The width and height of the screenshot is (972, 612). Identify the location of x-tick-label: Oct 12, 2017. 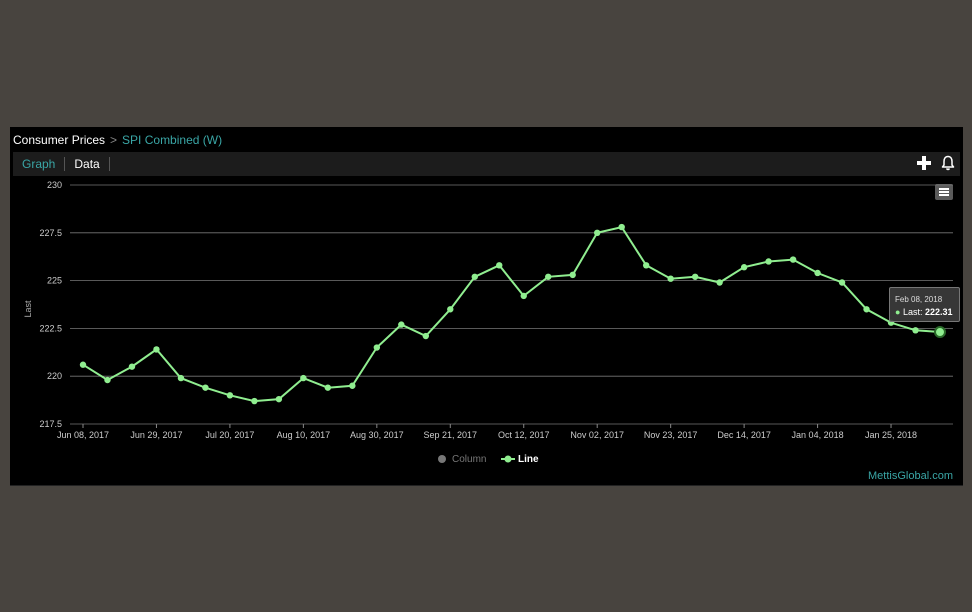
(524, 435).